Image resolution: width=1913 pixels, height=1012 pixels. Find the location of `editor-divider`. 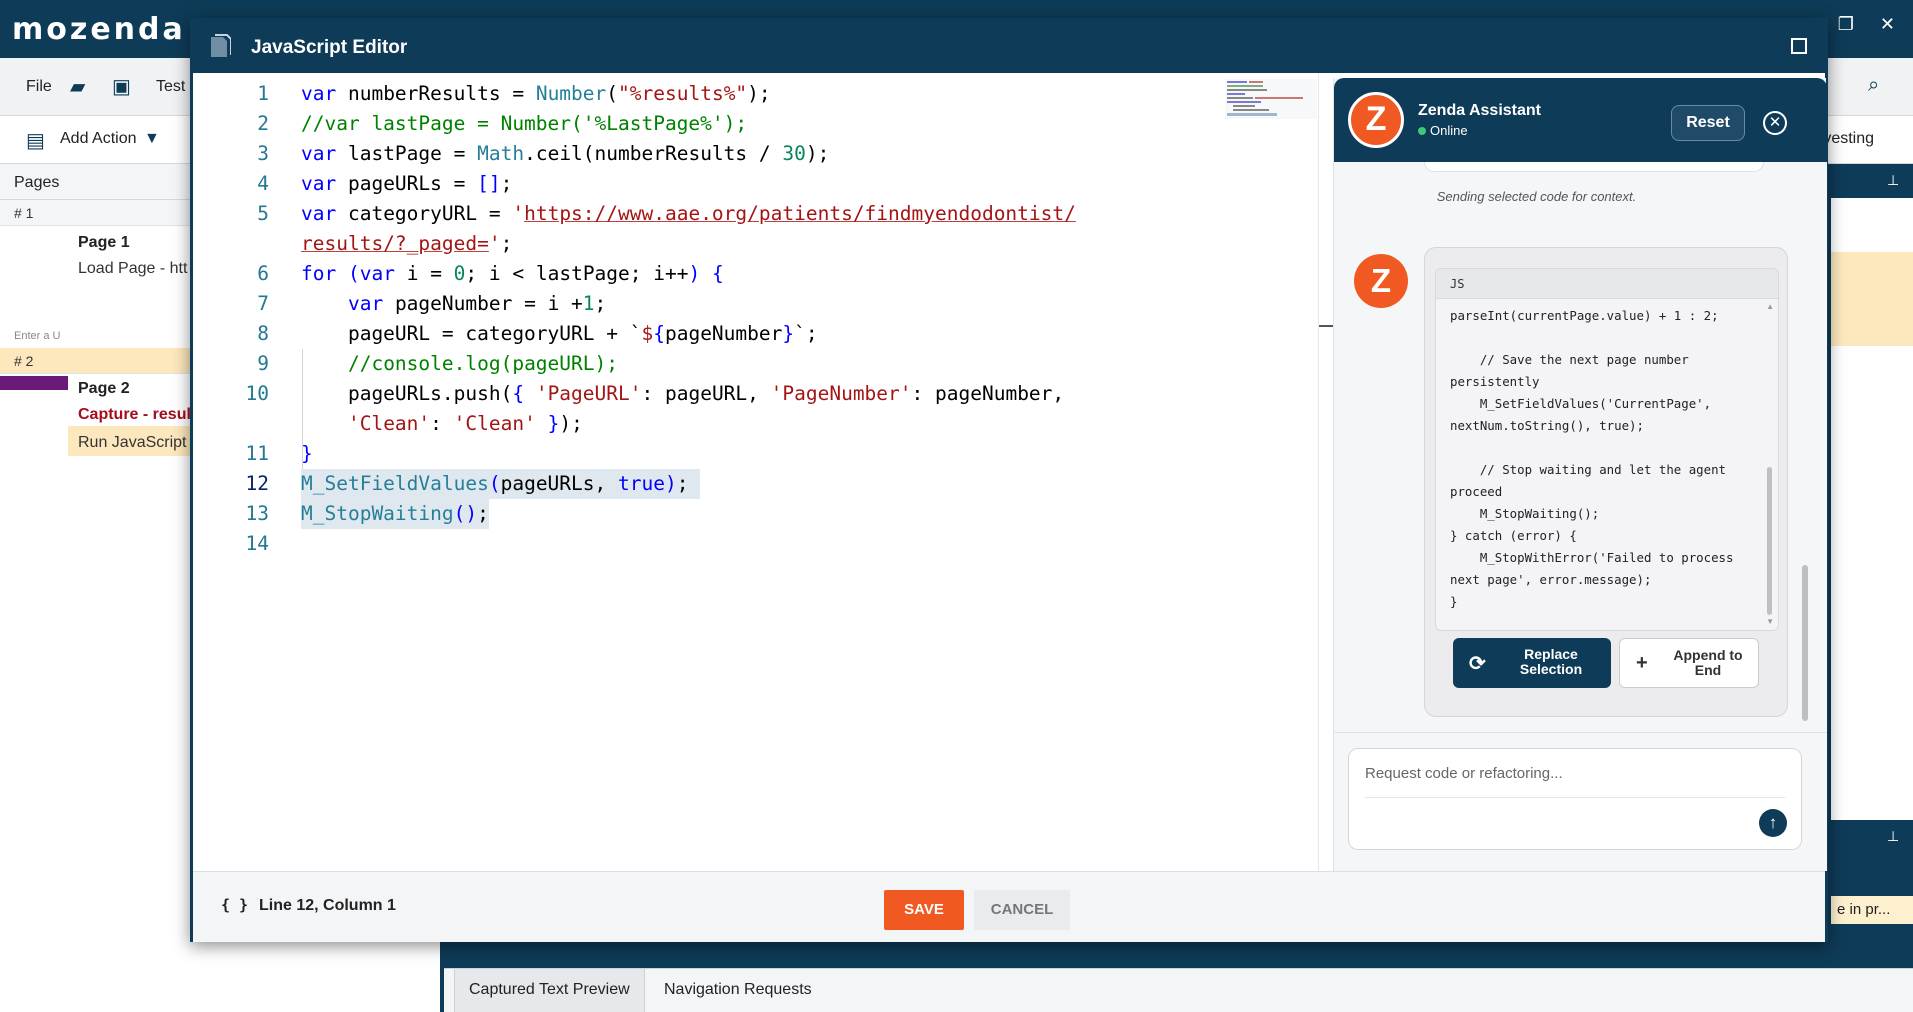

editor-divider is located at coordinates (1318, 472).